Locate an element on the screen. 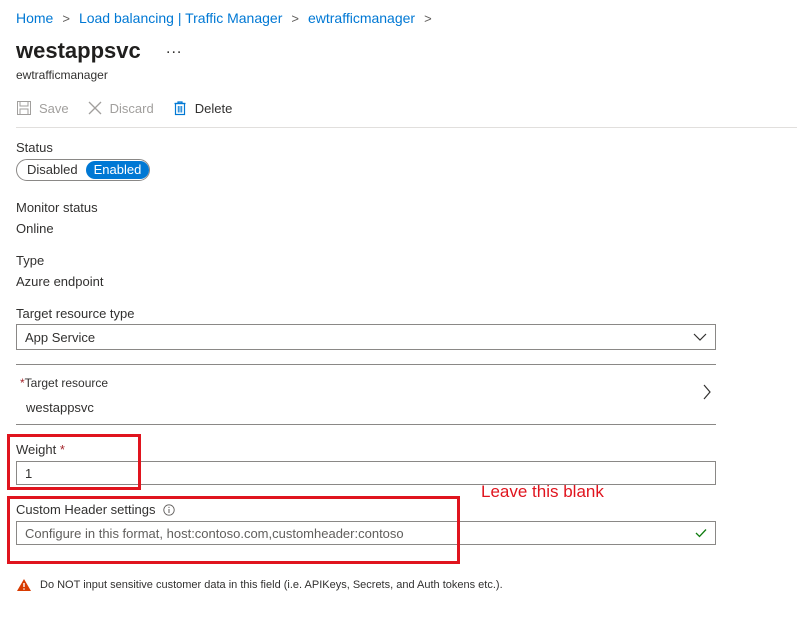 The height and width of the screenshot is (629, 797). save-icon is located at coordinates (24, 108).